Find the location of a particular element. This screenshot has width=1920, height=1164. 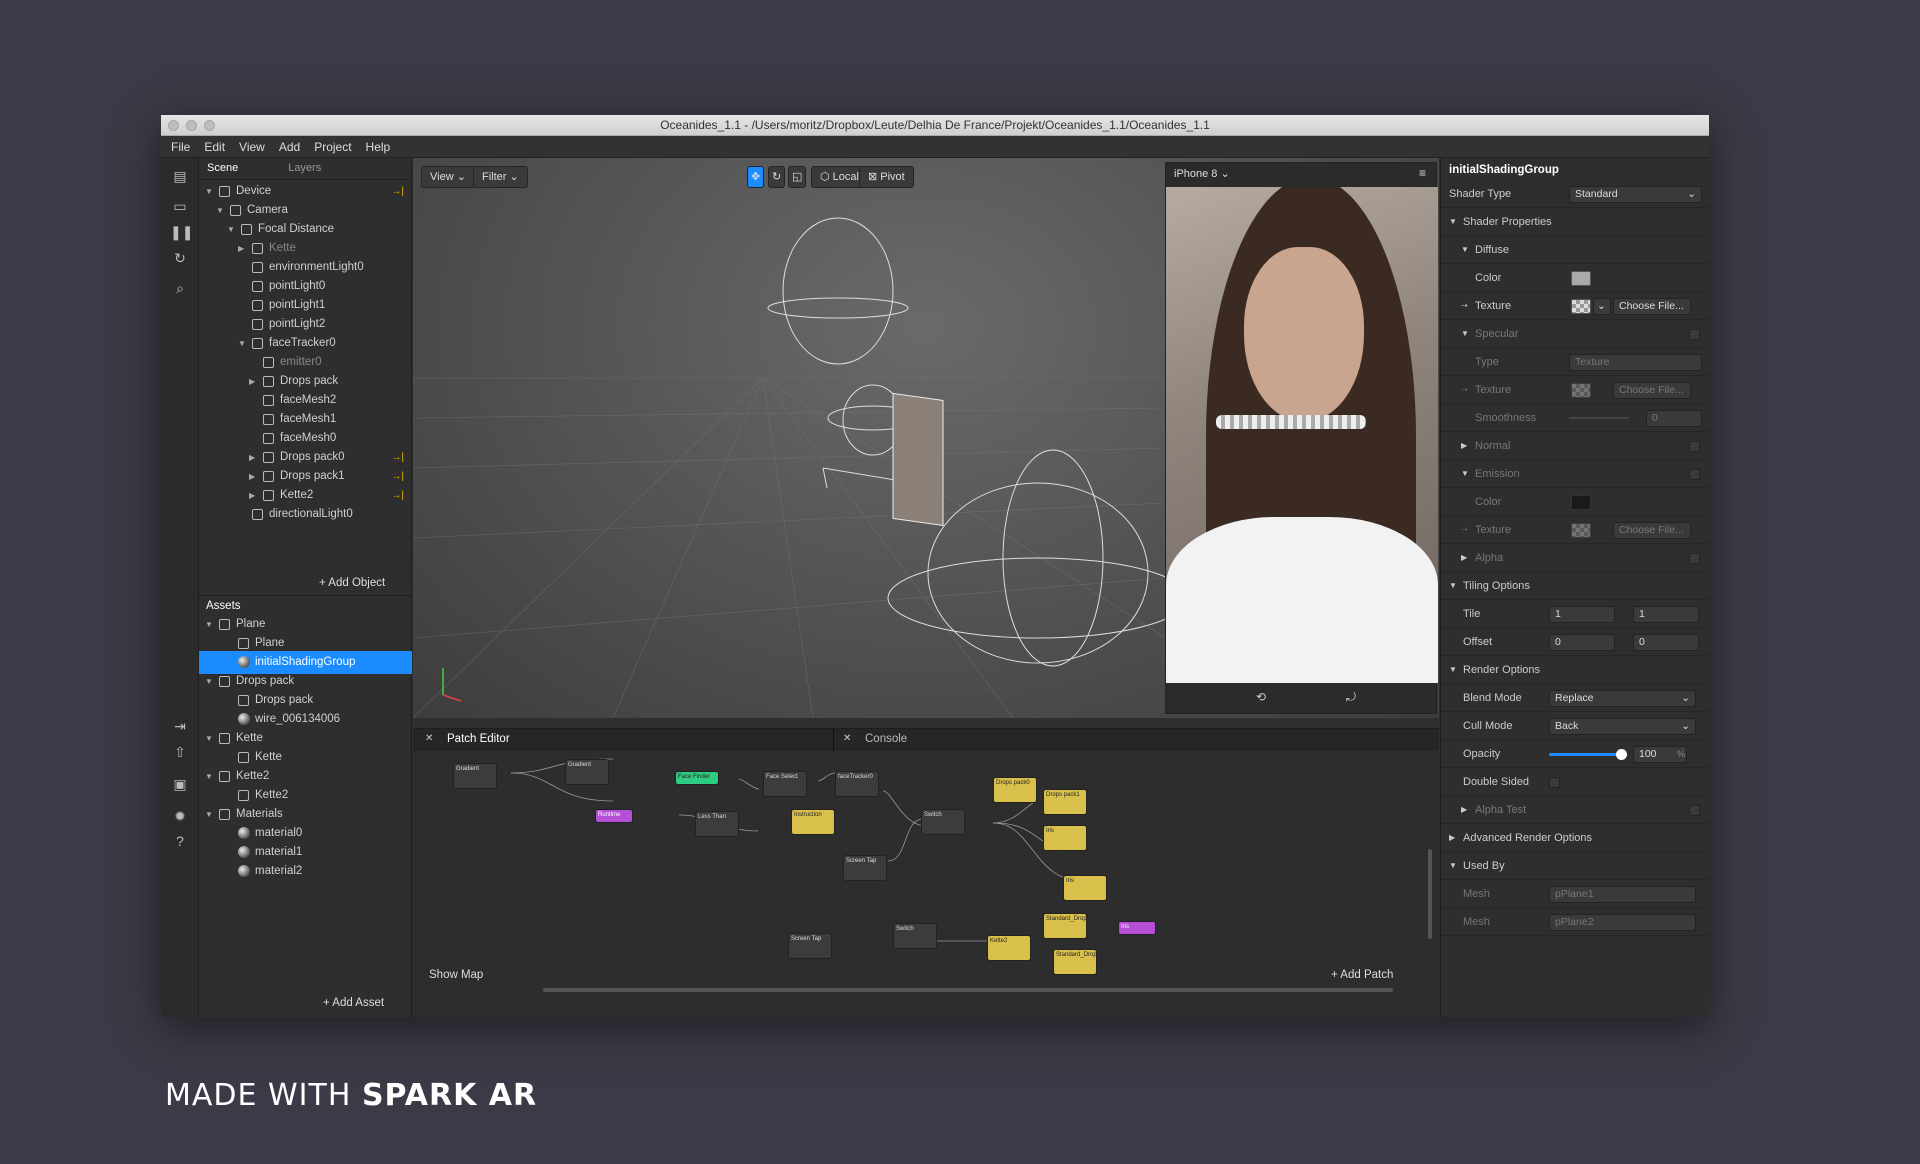

specular-row: ▼ Specular is located at coordinates (1575, 334).